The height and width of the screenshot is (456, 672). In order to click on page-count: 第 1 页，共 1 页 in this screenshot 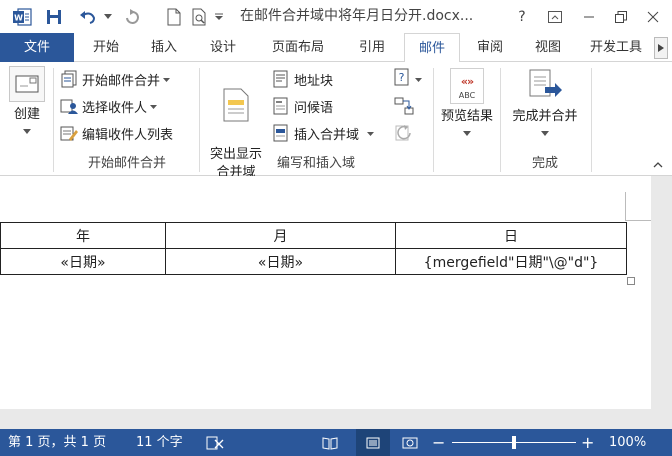, I will do `click(57, 442)`.